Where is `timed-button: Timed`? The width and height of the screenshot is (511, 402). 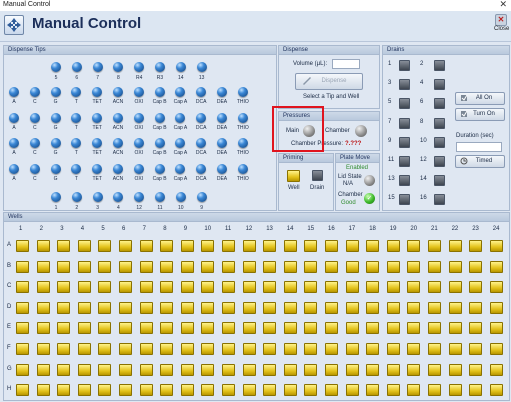
timed-button: Timed is located at coordinates (480, 161).